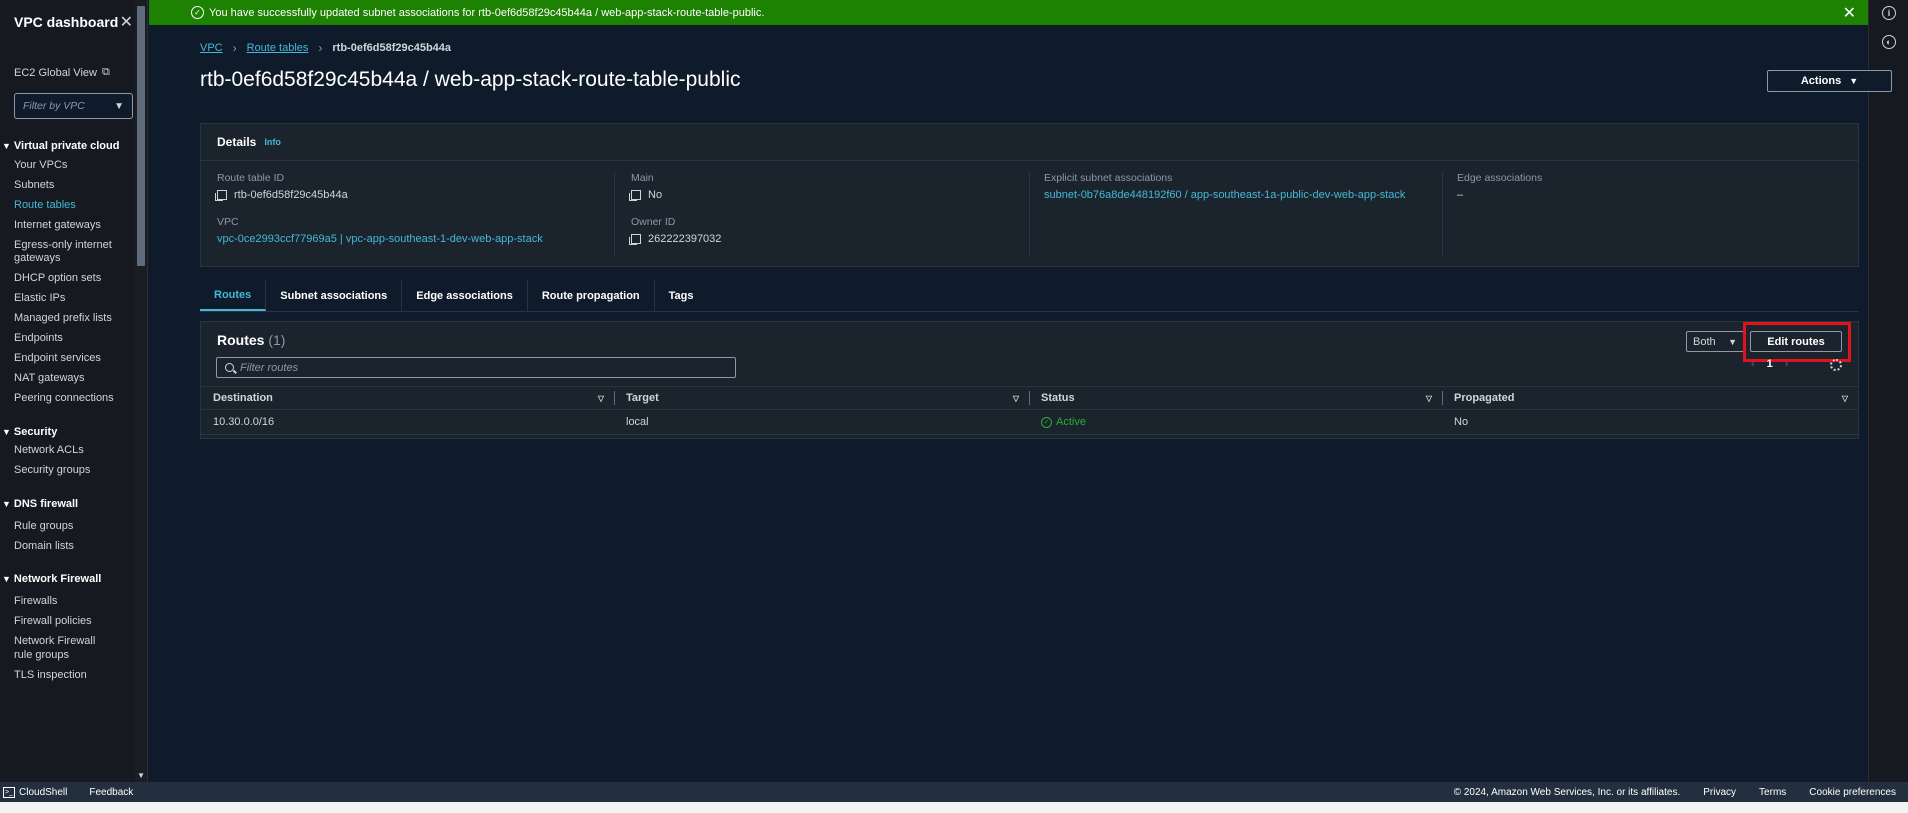 This screenshot has width=1908, height=813. What do you see at coordinates (73, 579) in the screenshot?
I see `sidebar-section-network-firewall: ▼ Network Firewall` at bounding box center [73, 579].